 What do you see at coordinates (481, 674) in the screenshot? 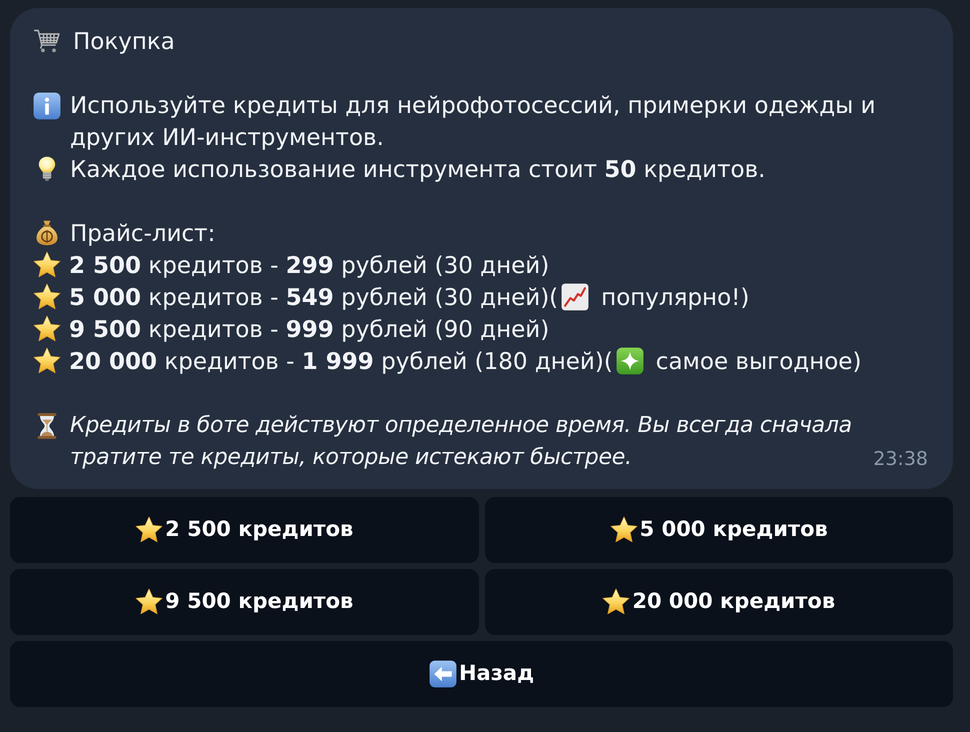
I see `back-button: Назад` at bounding box center [481, 674].